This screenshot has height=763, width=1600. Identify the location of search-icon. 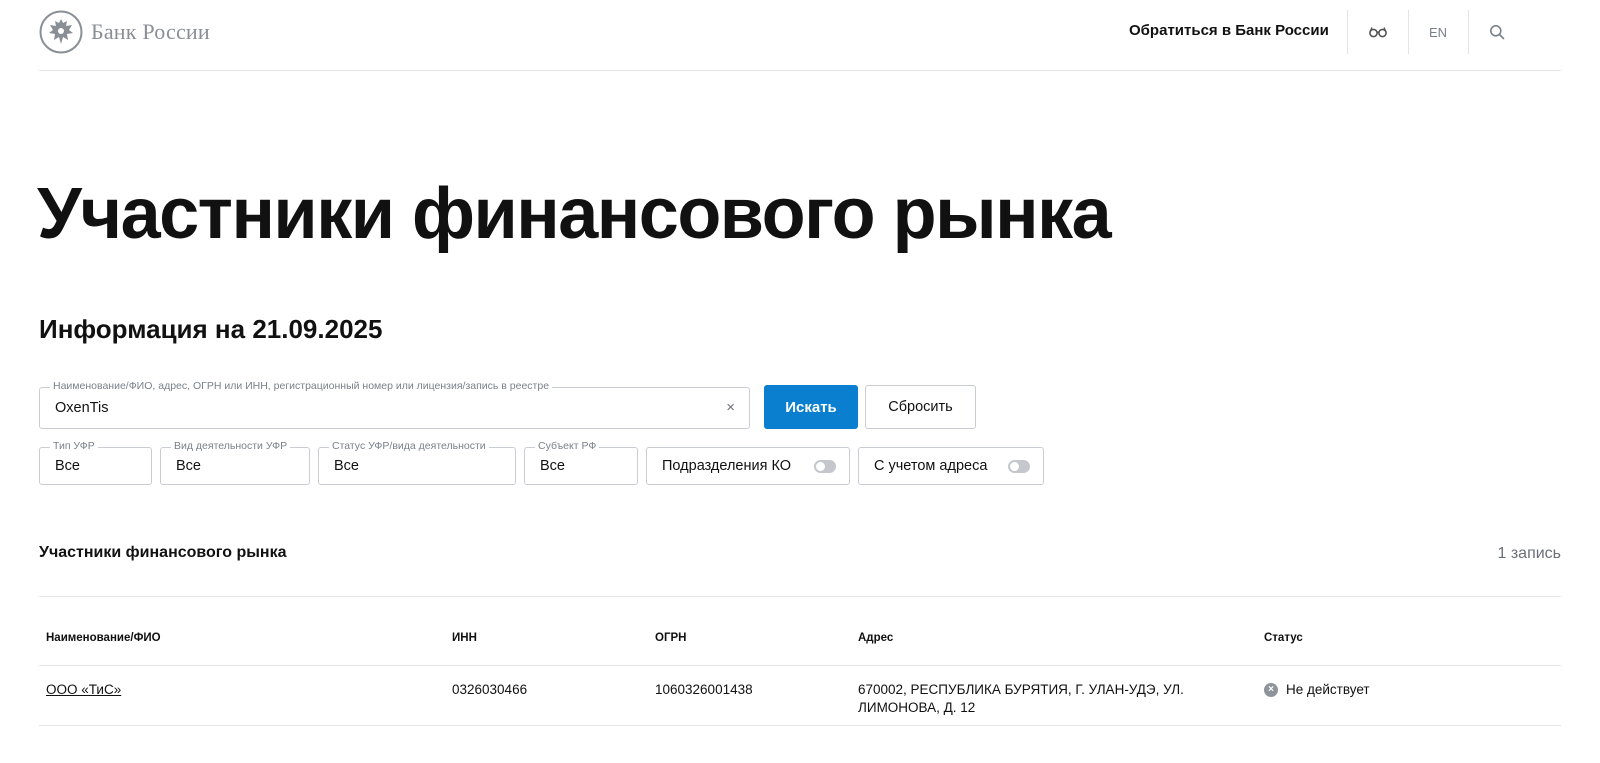
(1497, 32).